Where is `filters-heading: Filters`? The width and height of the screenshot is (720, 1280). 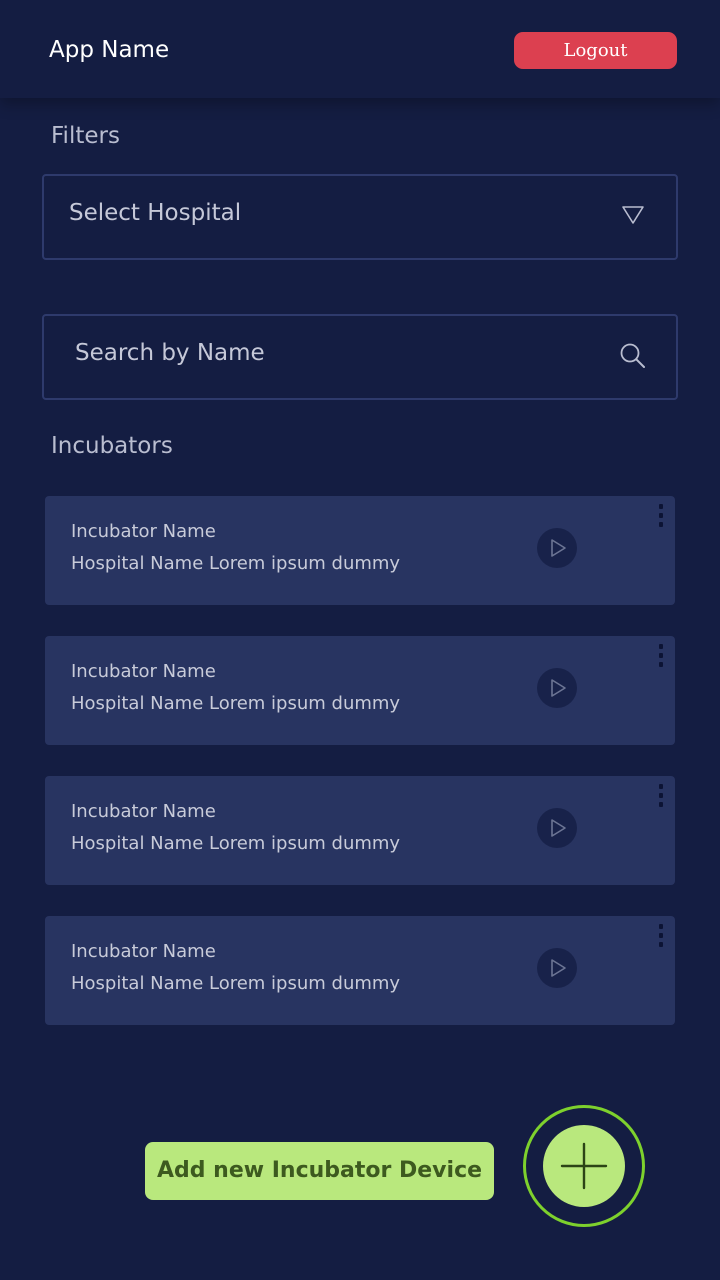 filters-heading: Filters is located at coordinates (85, 136).